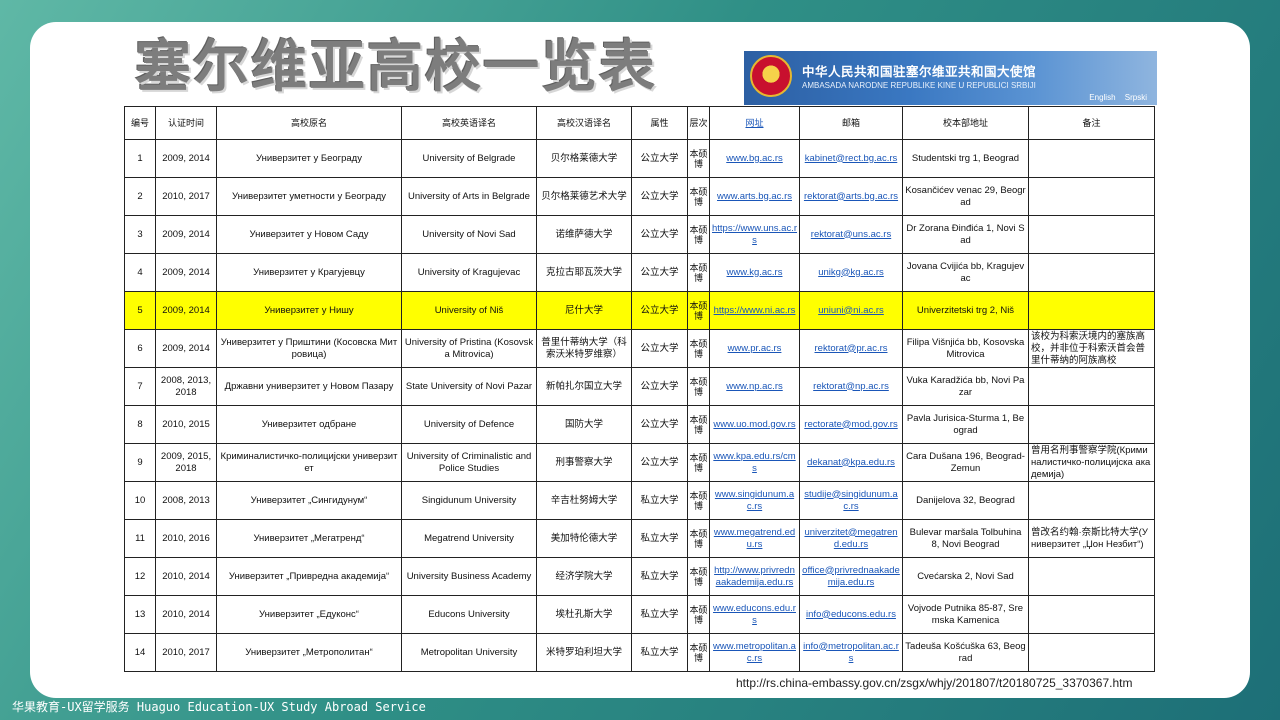 The image size is (1280, 720). I want to click on cell-english-name: University of Kragujevac, so click(469, 272).